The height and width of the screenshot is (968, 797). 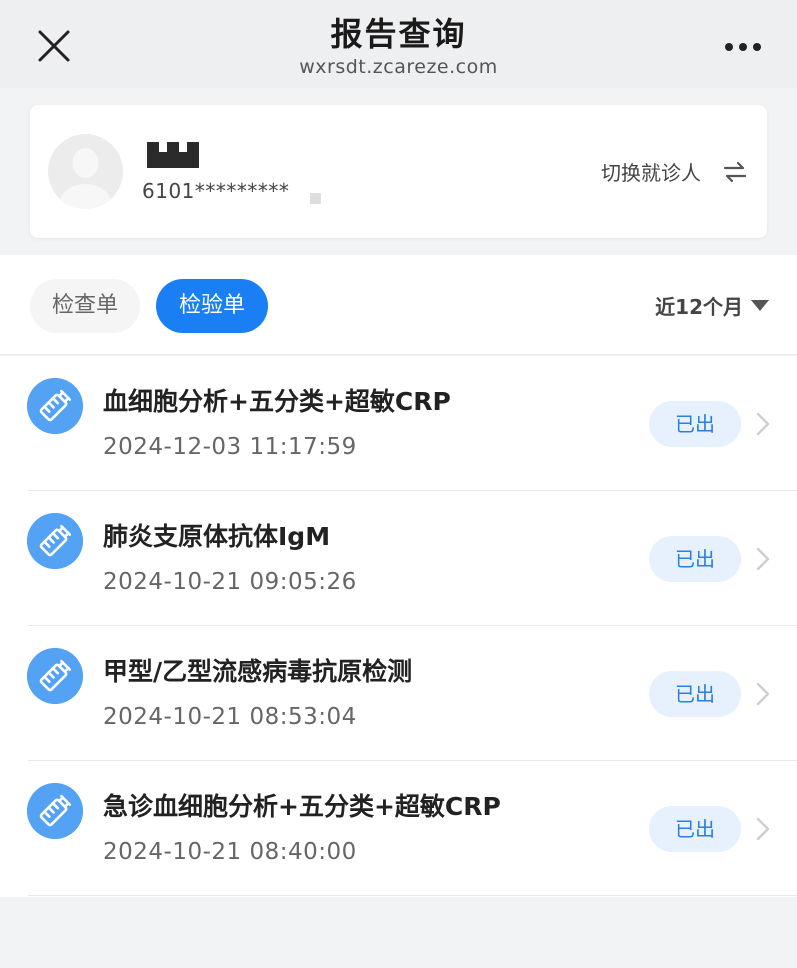 What do you see at coordinates (230, 852) in the screenshot?
I see `report-time: 2024-10-21 08:40:00` at bounding box center [230, 852].